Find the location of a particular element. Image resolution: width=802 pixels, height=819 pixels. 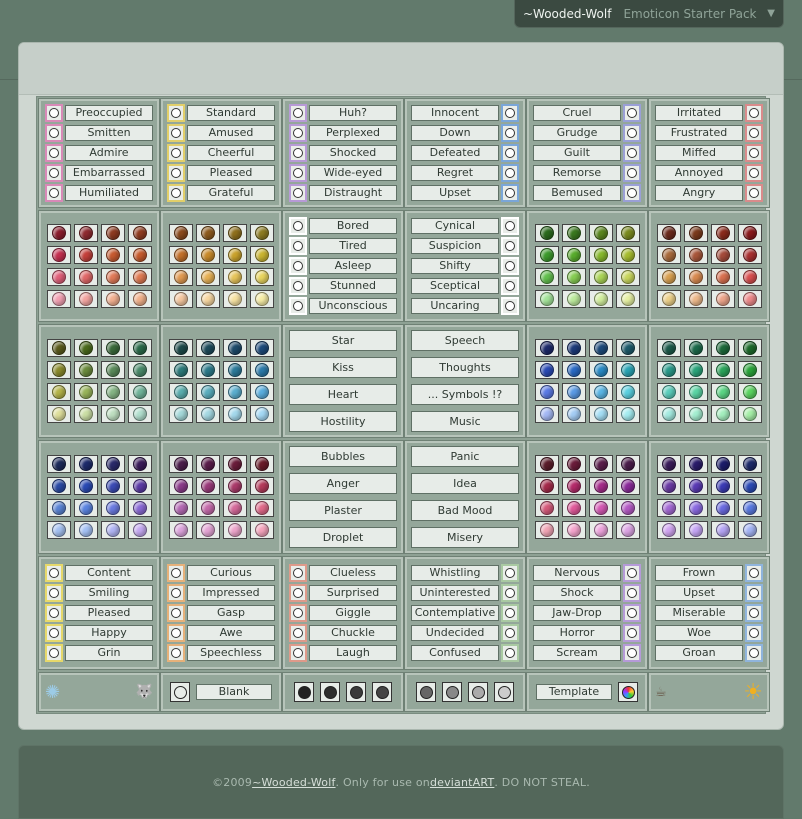

label-row: Groan is located at coordinates (709, 653).